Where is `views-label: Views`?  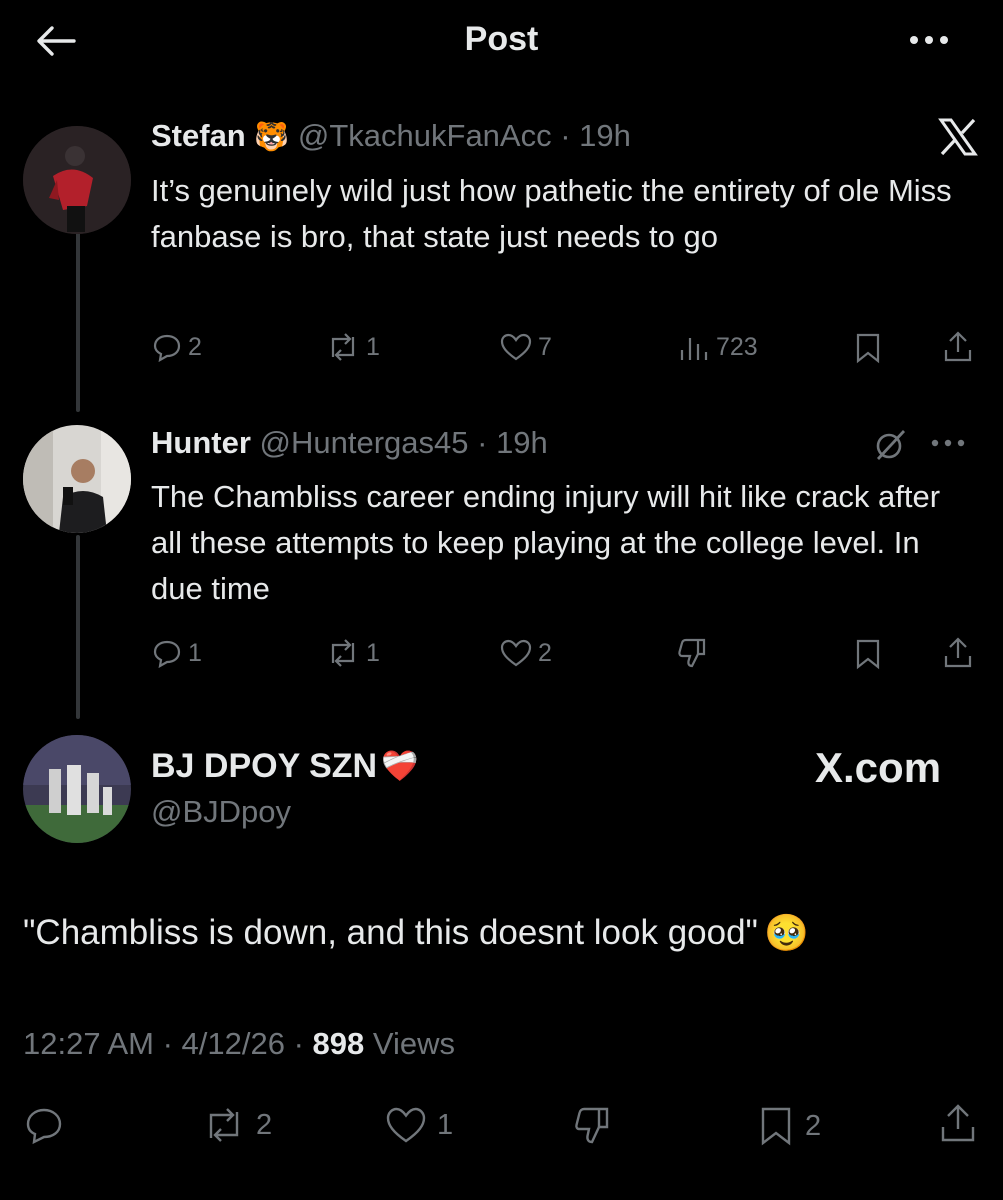 views-label: Views is located at coordinates (414, 1043).